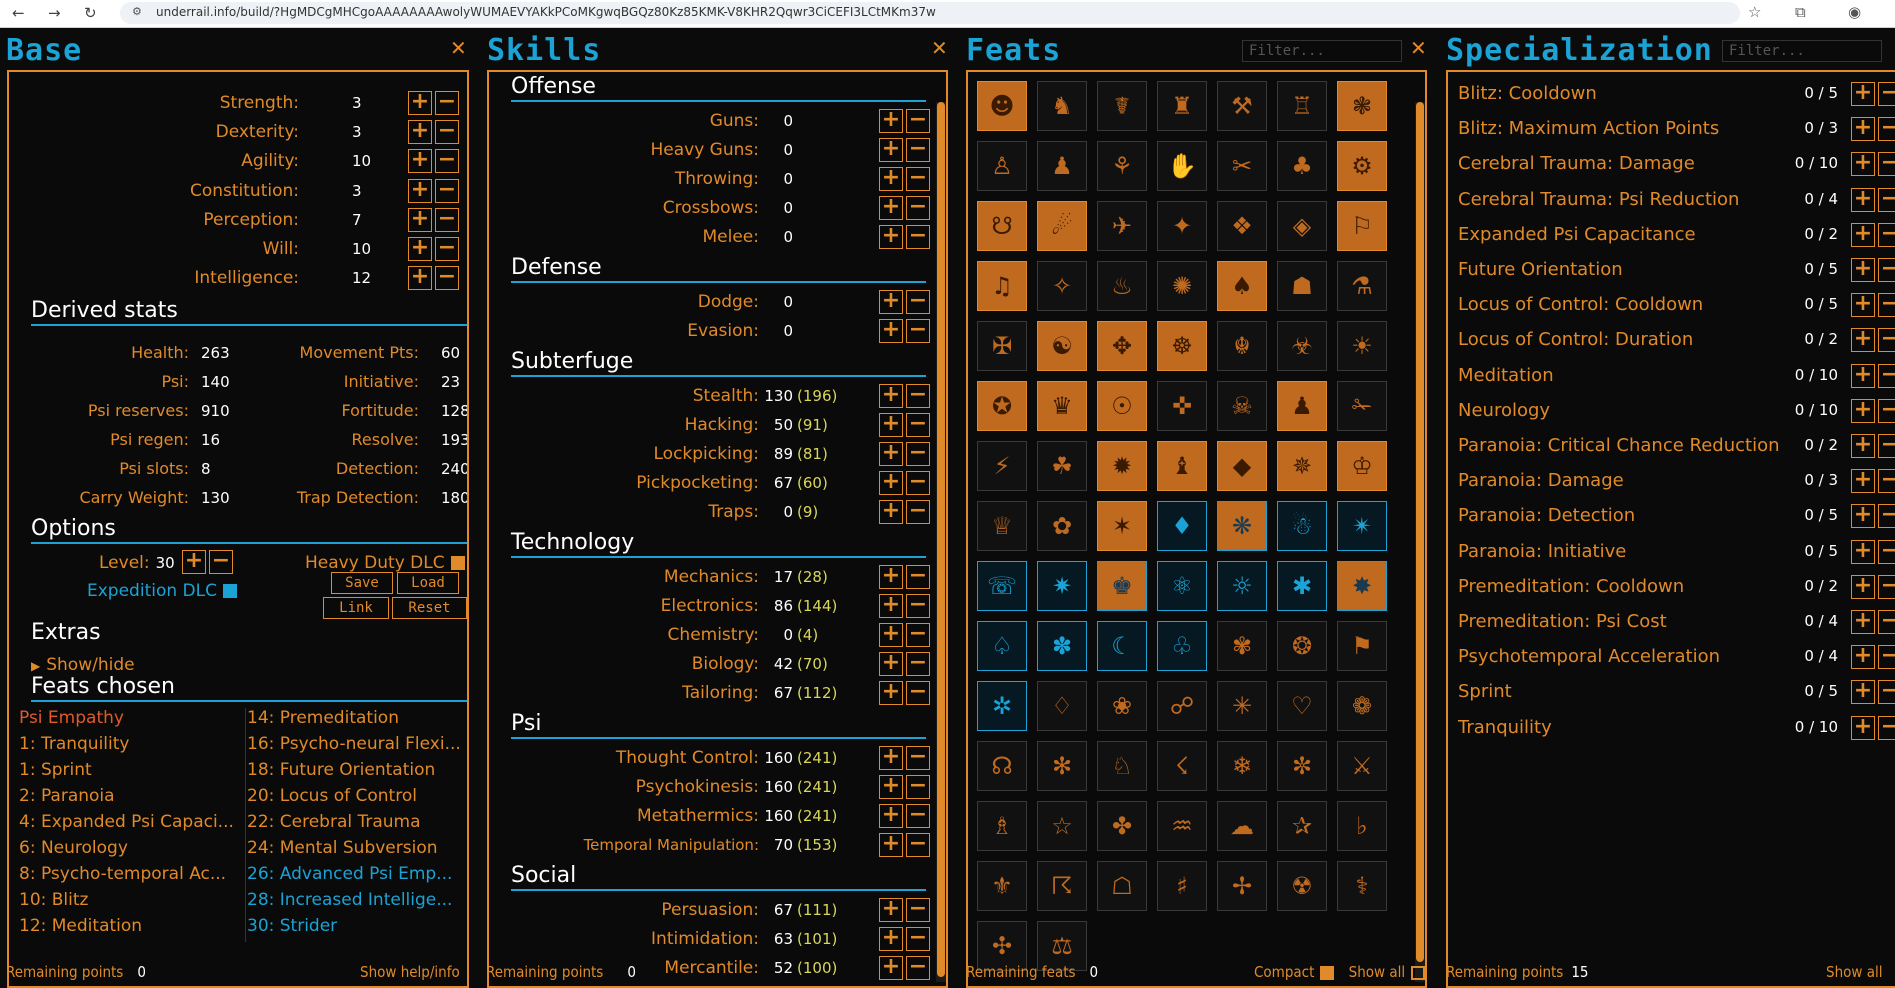  I want to click on feat-icon: ⚔, so click(1362, 766).